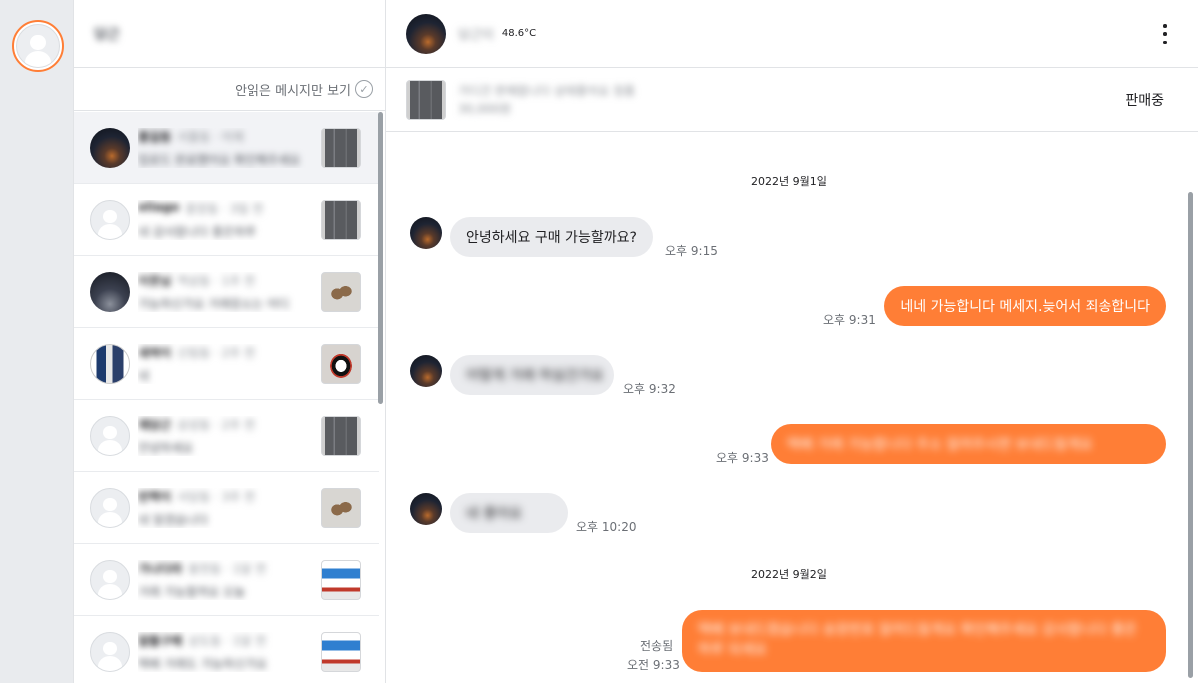 The width and height of the screenshot is (1198, 683). I want to click on left-rail, so click(37, 341).